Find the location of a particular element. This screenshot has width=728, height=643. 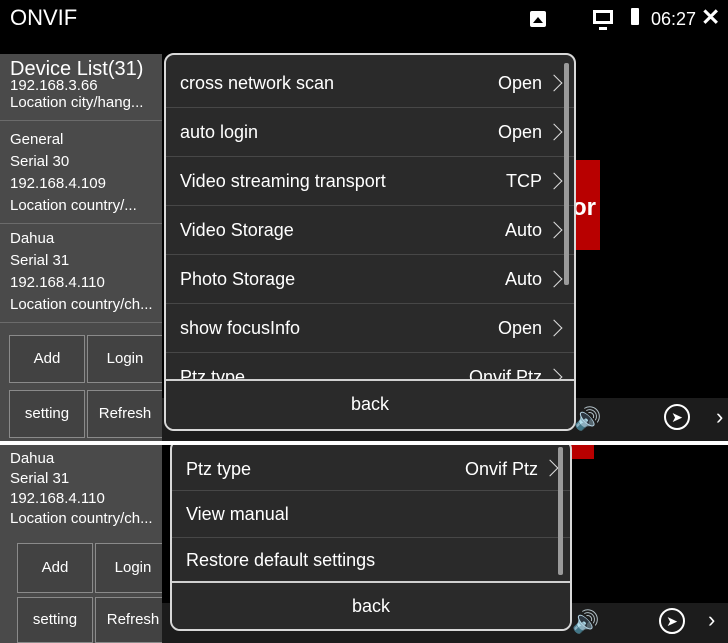

clock: 06:27 is located at coordinates (674, 19).